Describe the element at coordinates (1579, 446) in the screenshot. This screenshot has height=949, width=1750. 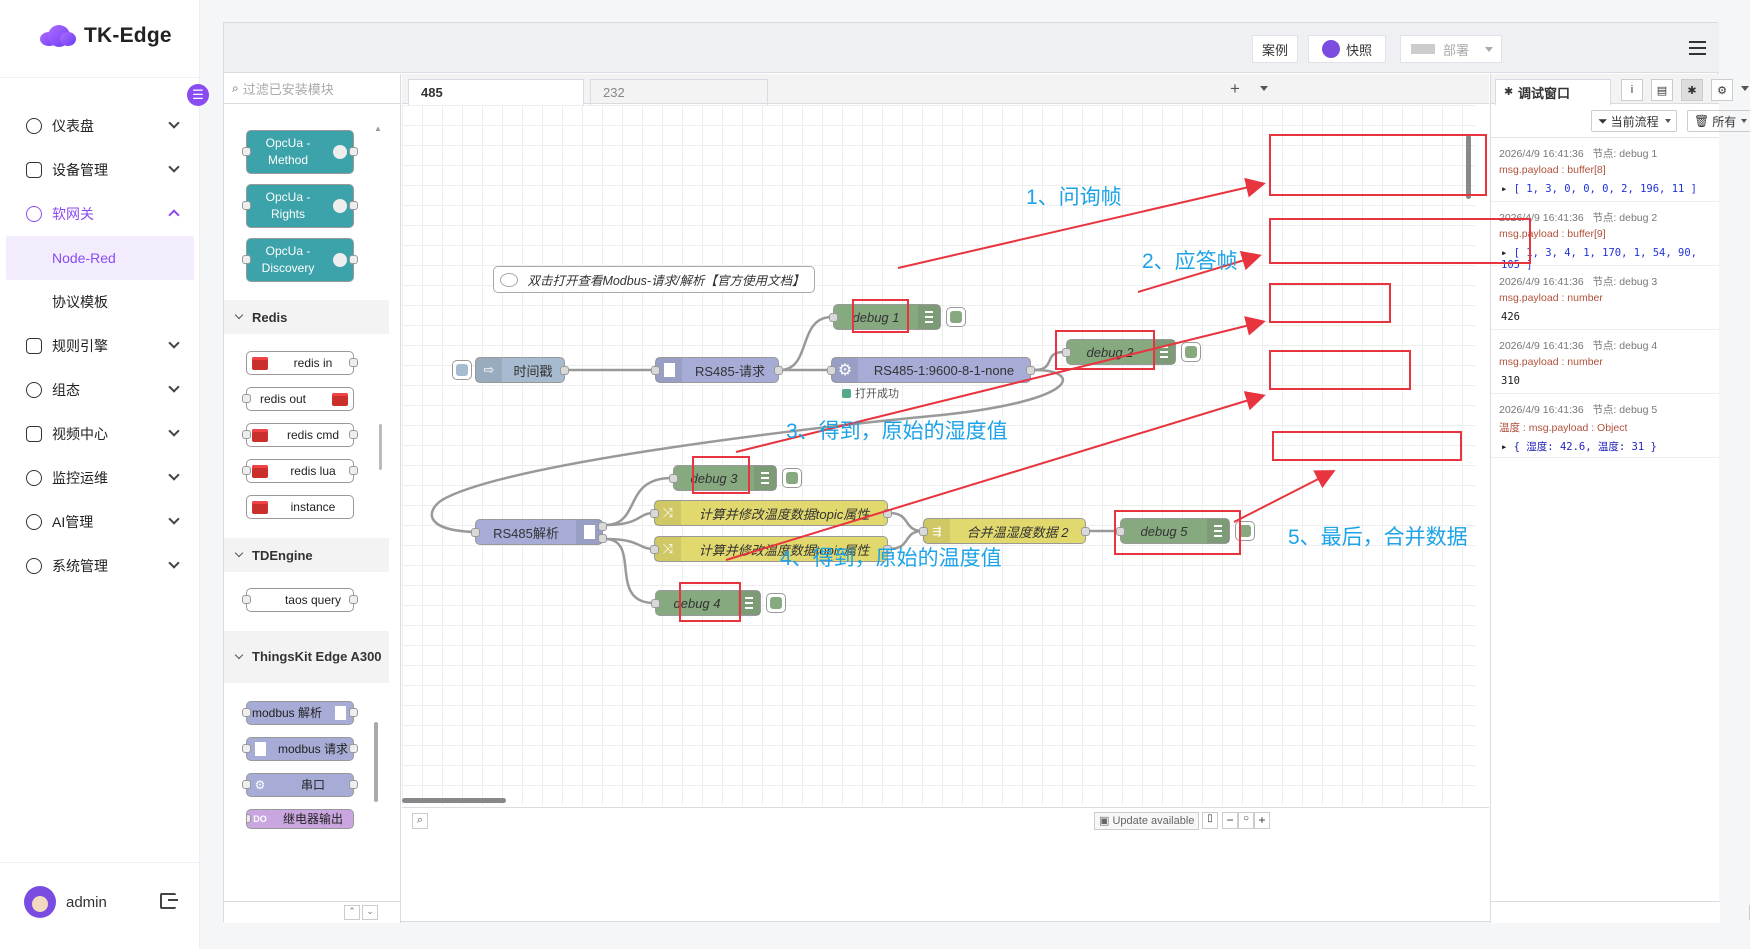
I see `message-value: ▸ { 湿度: 42.6, 温度: 31 }` at that location.